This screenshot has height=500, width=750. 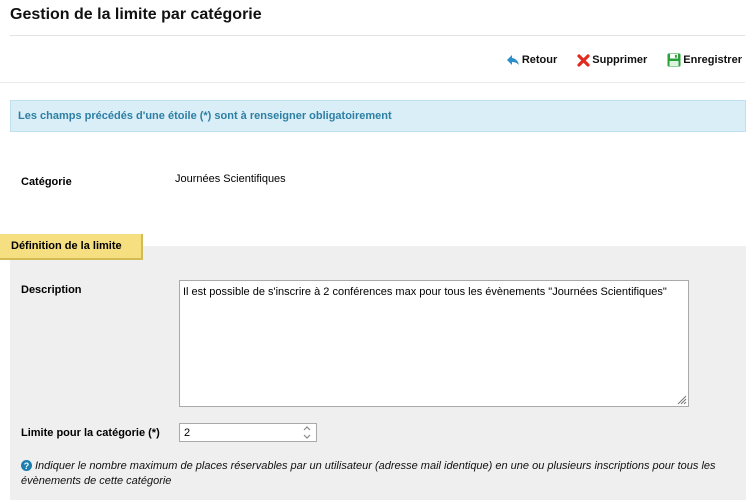 What do you see at coordinates (583, 60) in the screenshot?
I see `red-x-icon` at bounding box center [583, 60].